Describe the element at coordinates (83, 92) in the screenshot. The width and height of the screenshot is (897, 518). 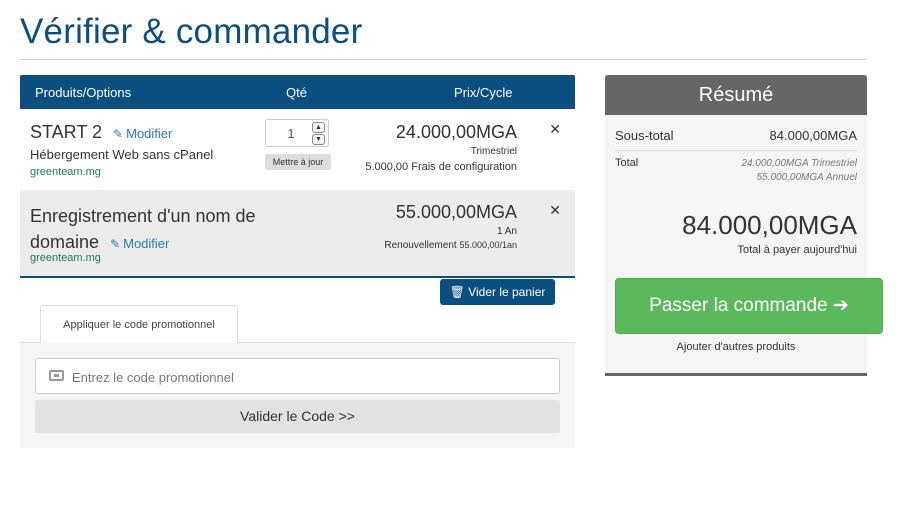
I see `header-products: Produits/Options` at that location.